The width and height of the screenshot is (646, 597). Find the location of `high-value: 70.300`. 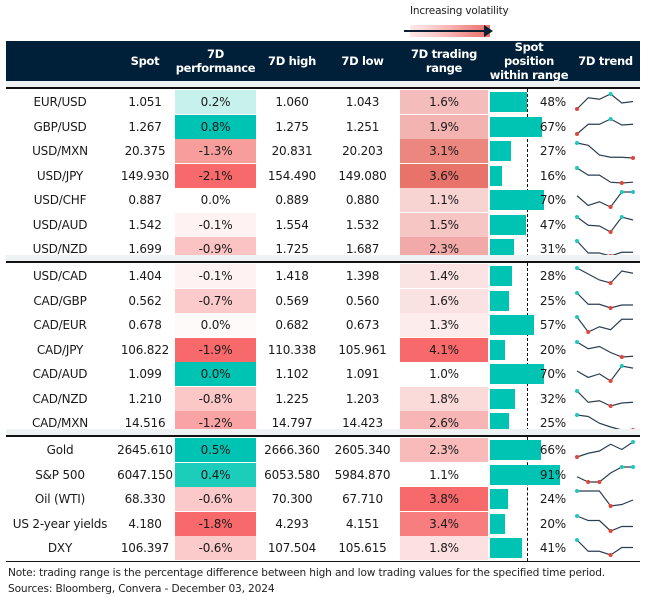

high-value: 70.300 is located at coordinates (292, 499).